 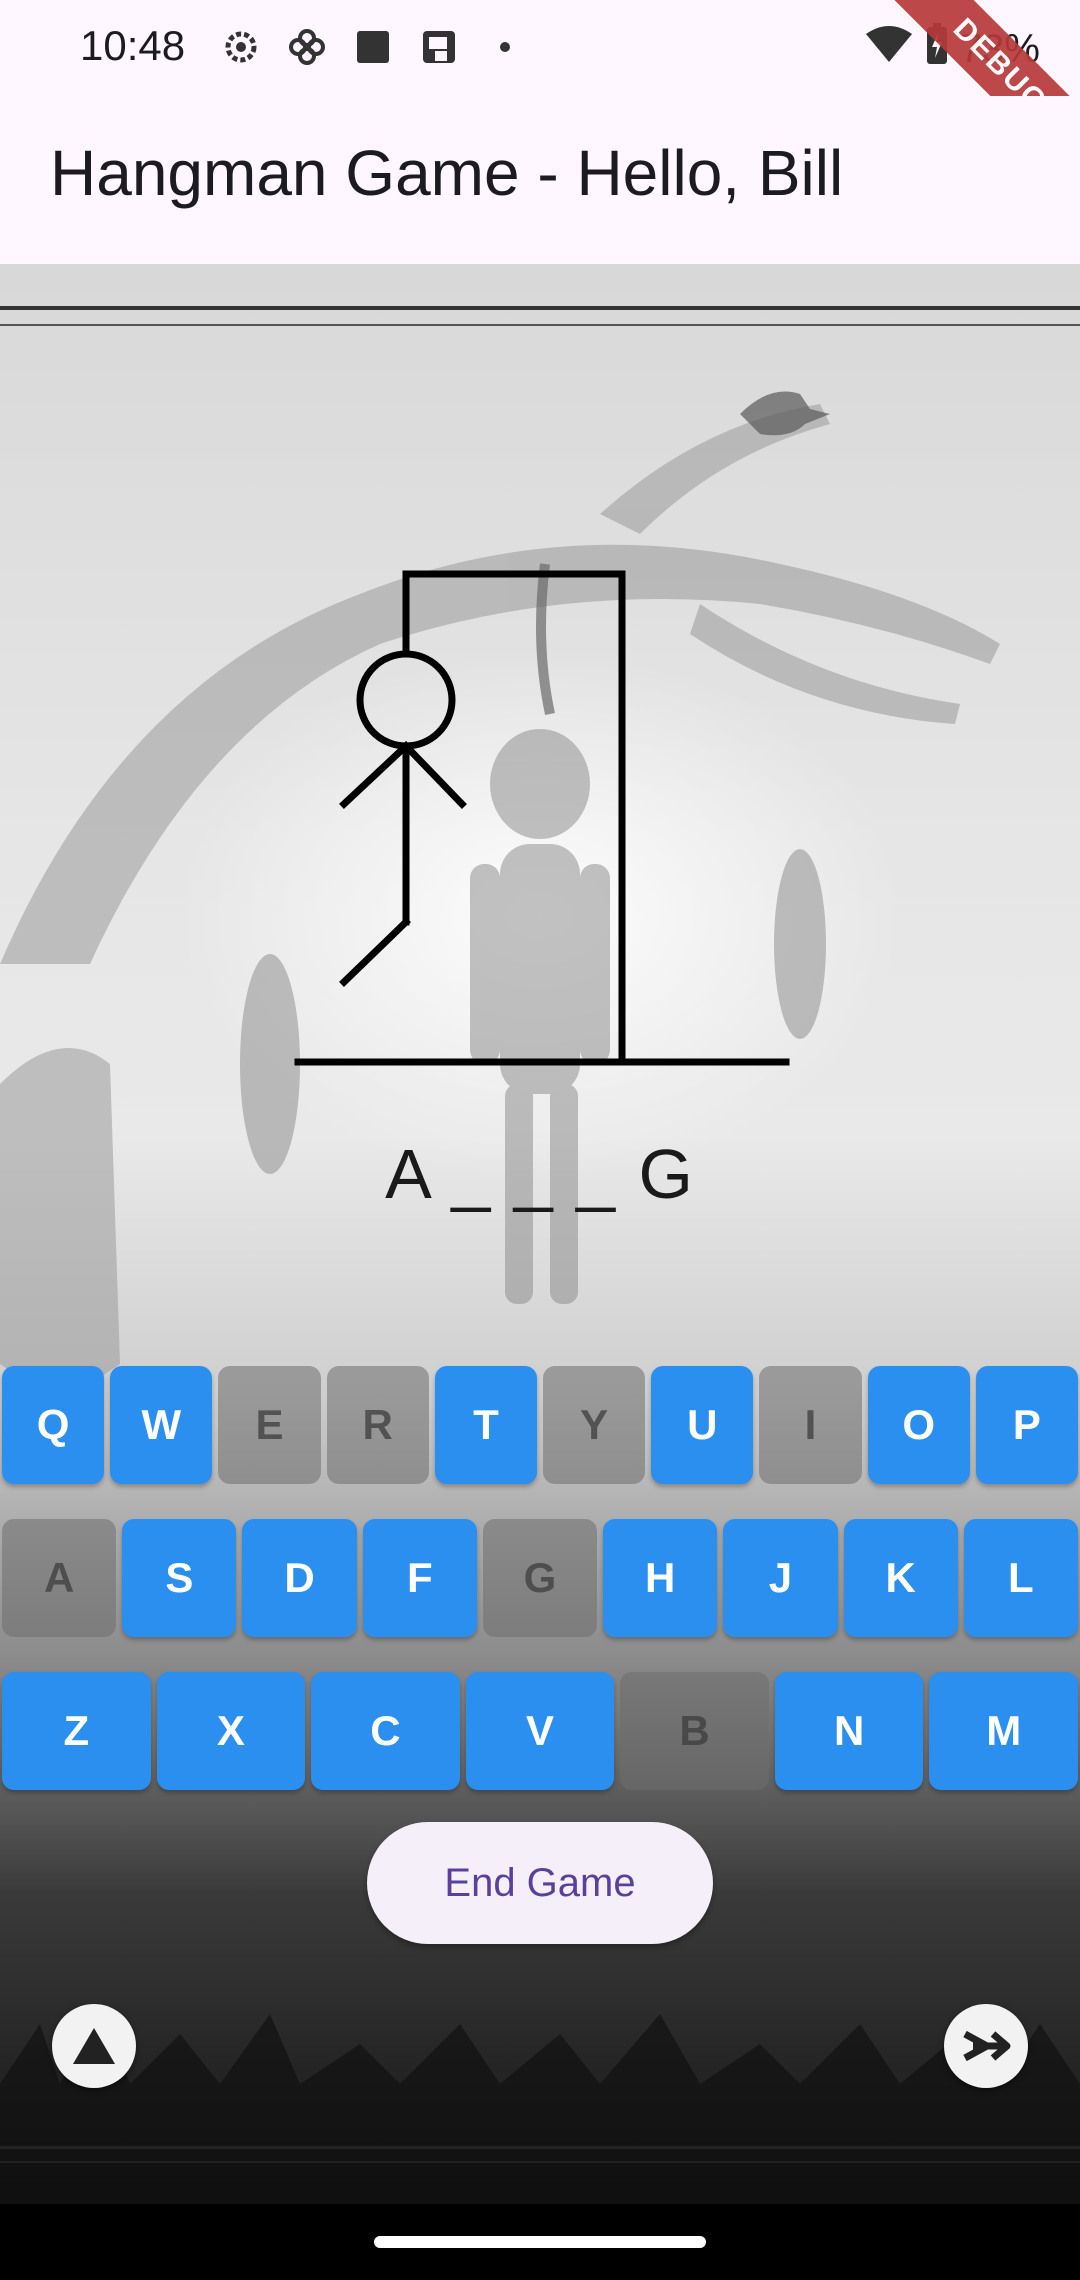 I want to click on key-b: B, so click(x=694, y=1731).